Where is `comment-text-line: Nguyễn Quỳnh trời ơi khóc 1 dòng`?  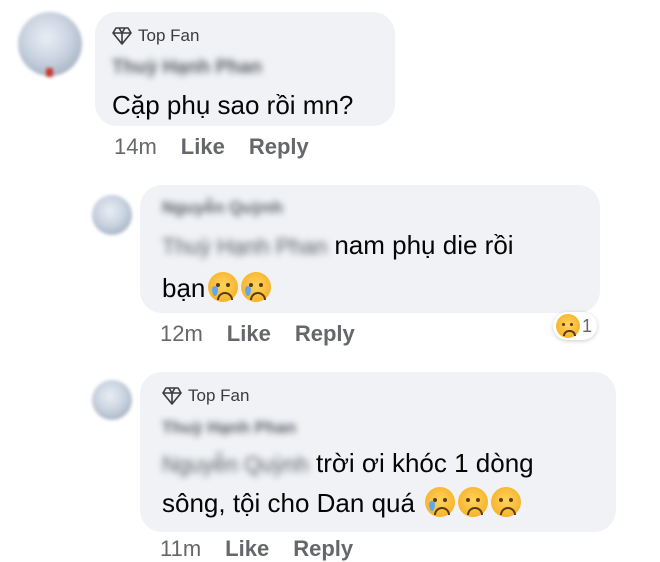
comment-text-line: Nguyễn Quỳnh trời ơi khóc 1 dòng is located at coordinates (348, 463).